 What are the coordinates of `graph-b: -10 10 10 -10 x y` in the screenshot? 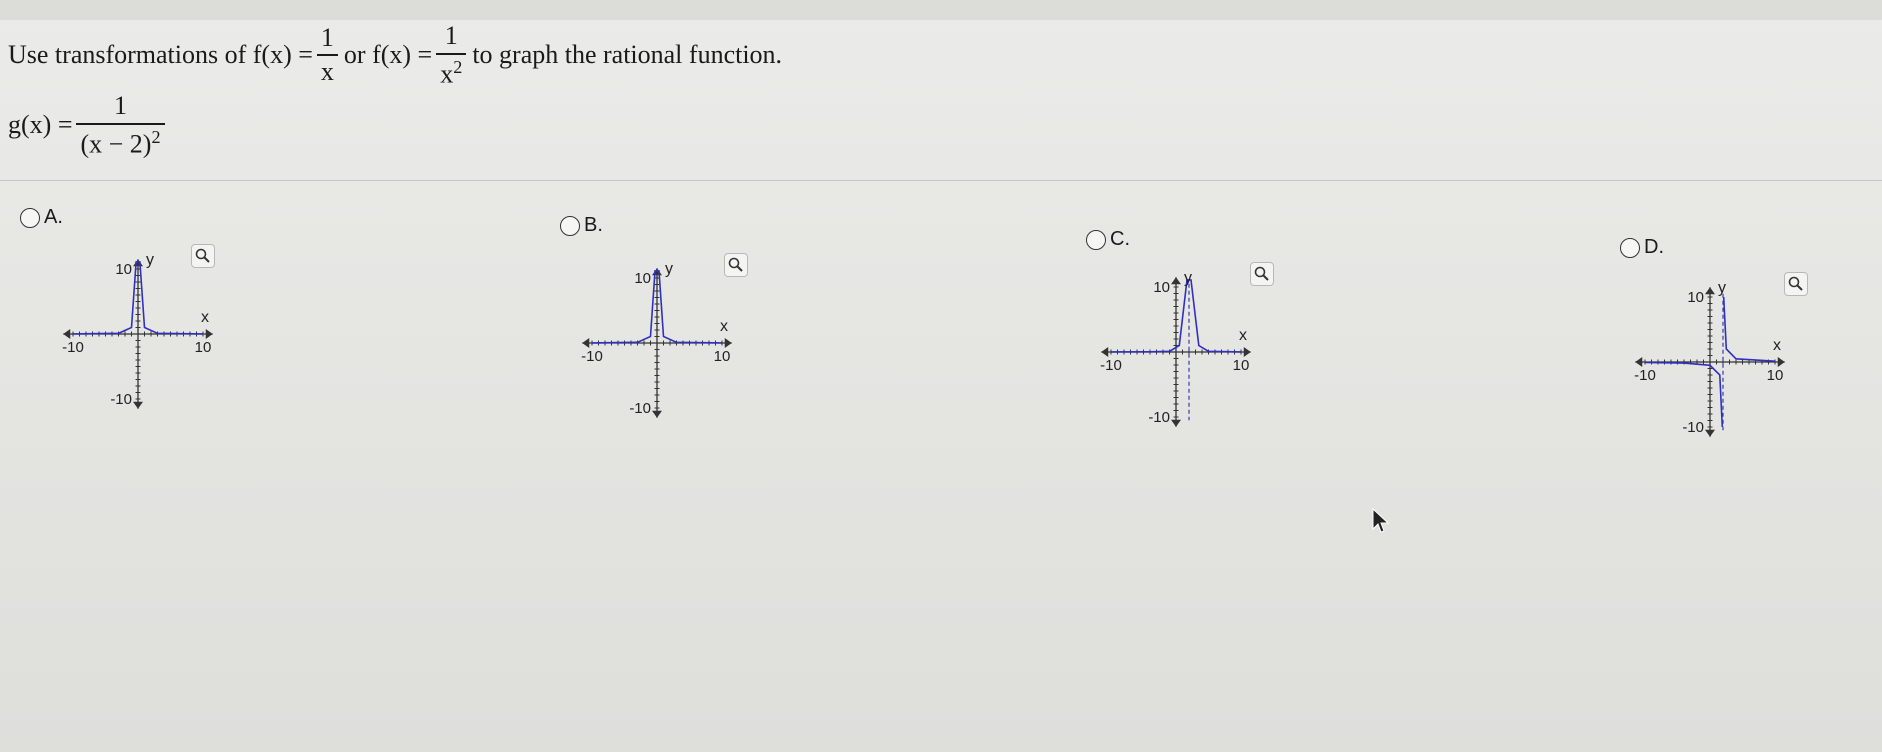 It's located at (670, 350).